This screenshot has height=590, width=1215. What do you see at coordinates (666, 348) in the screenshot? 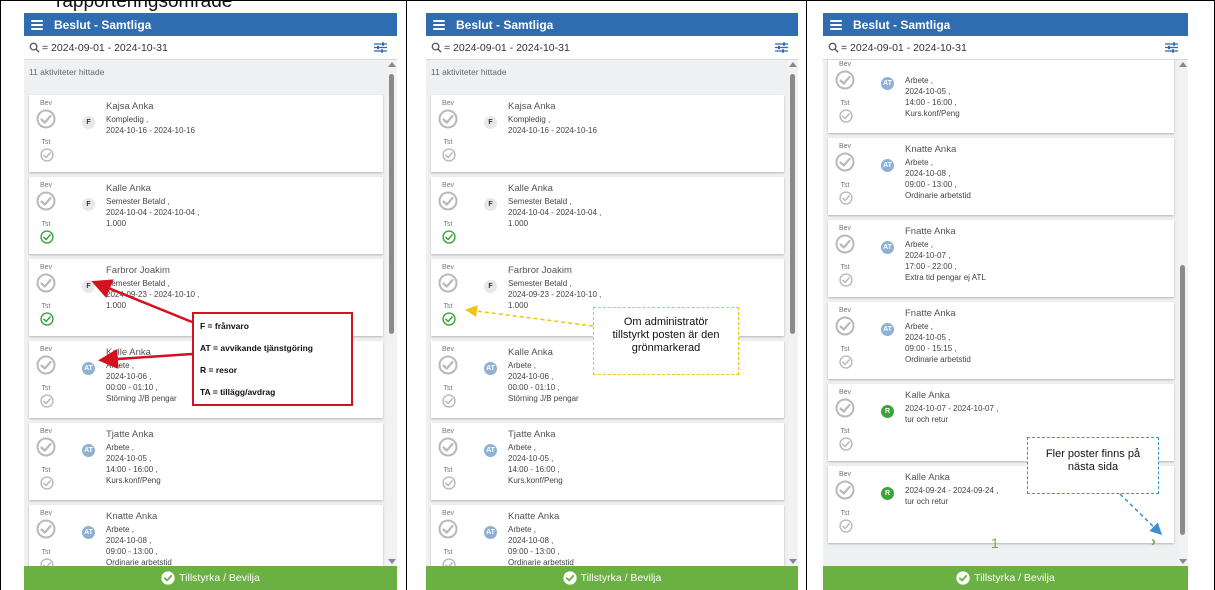
I see `approved-callout-line-3: grönmarkerad` at bounding box center [666, 348].